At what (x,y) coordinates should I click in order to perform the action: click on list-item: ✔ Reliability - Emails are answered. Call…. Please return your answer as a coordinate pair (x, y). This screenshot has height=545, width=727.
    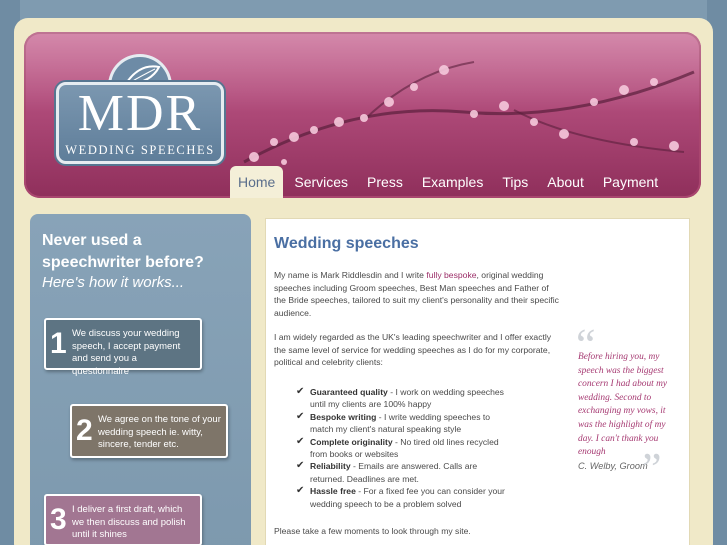
    Looking at the image, I should click on (404, 472).